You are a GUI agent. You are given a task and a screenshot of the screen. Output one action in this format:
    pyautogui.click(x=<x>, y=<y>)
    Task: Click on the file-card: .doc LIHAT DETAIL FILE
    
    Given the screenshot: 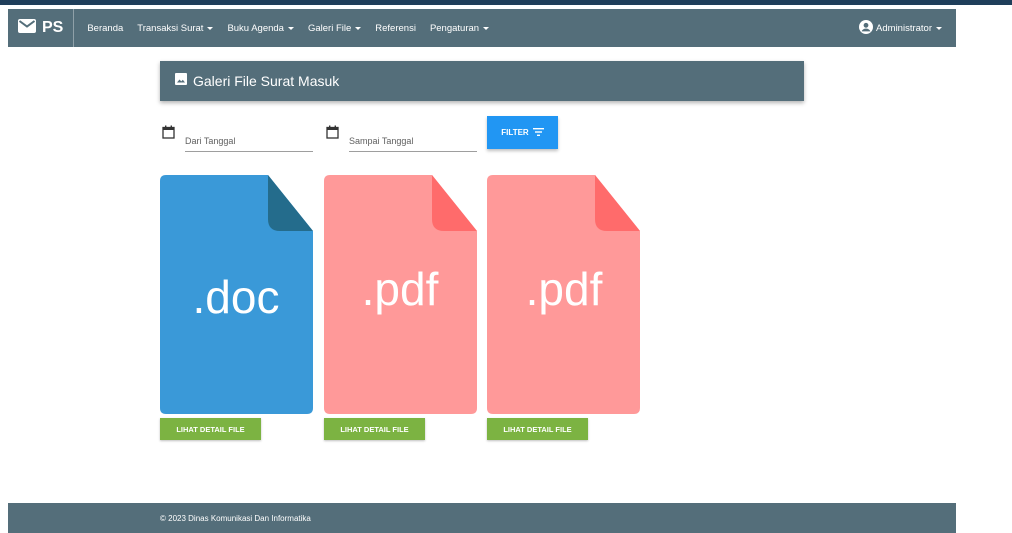 What is the action you would take?
    pyautogui.click(x=236, y=307)
    